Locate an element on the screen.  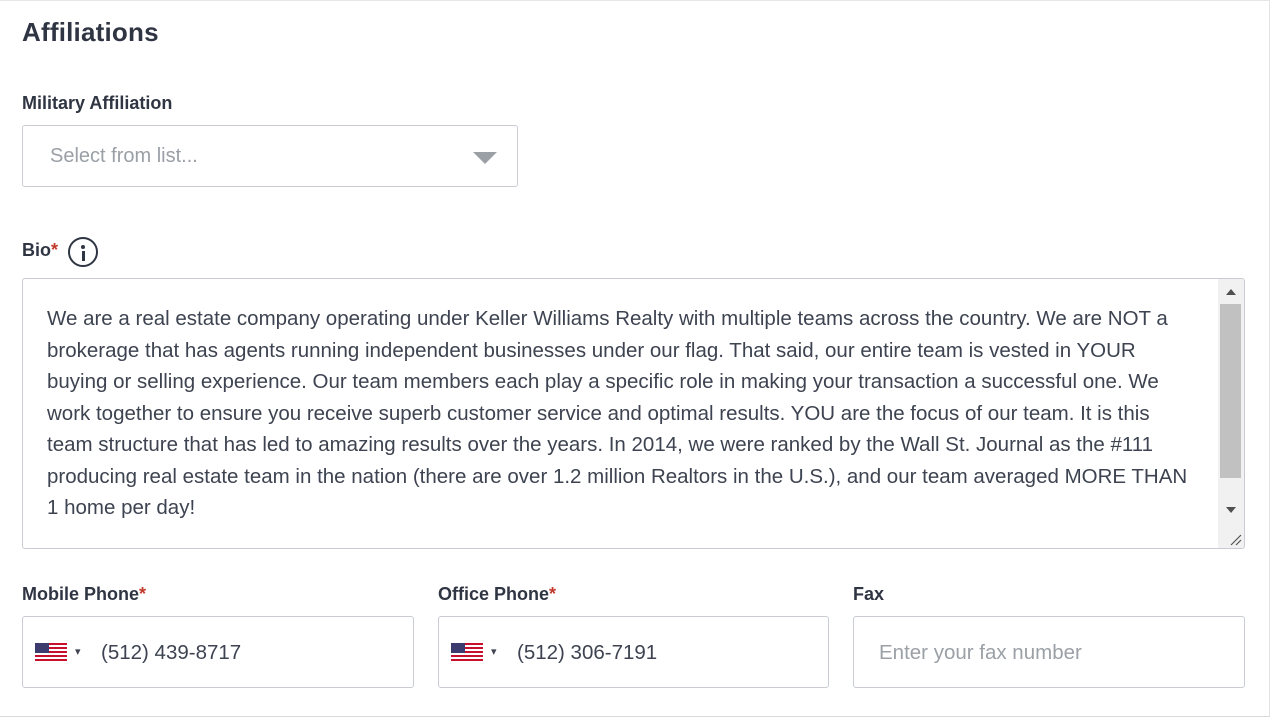
bio-scrollbar is located at coordinates (1231, 413).